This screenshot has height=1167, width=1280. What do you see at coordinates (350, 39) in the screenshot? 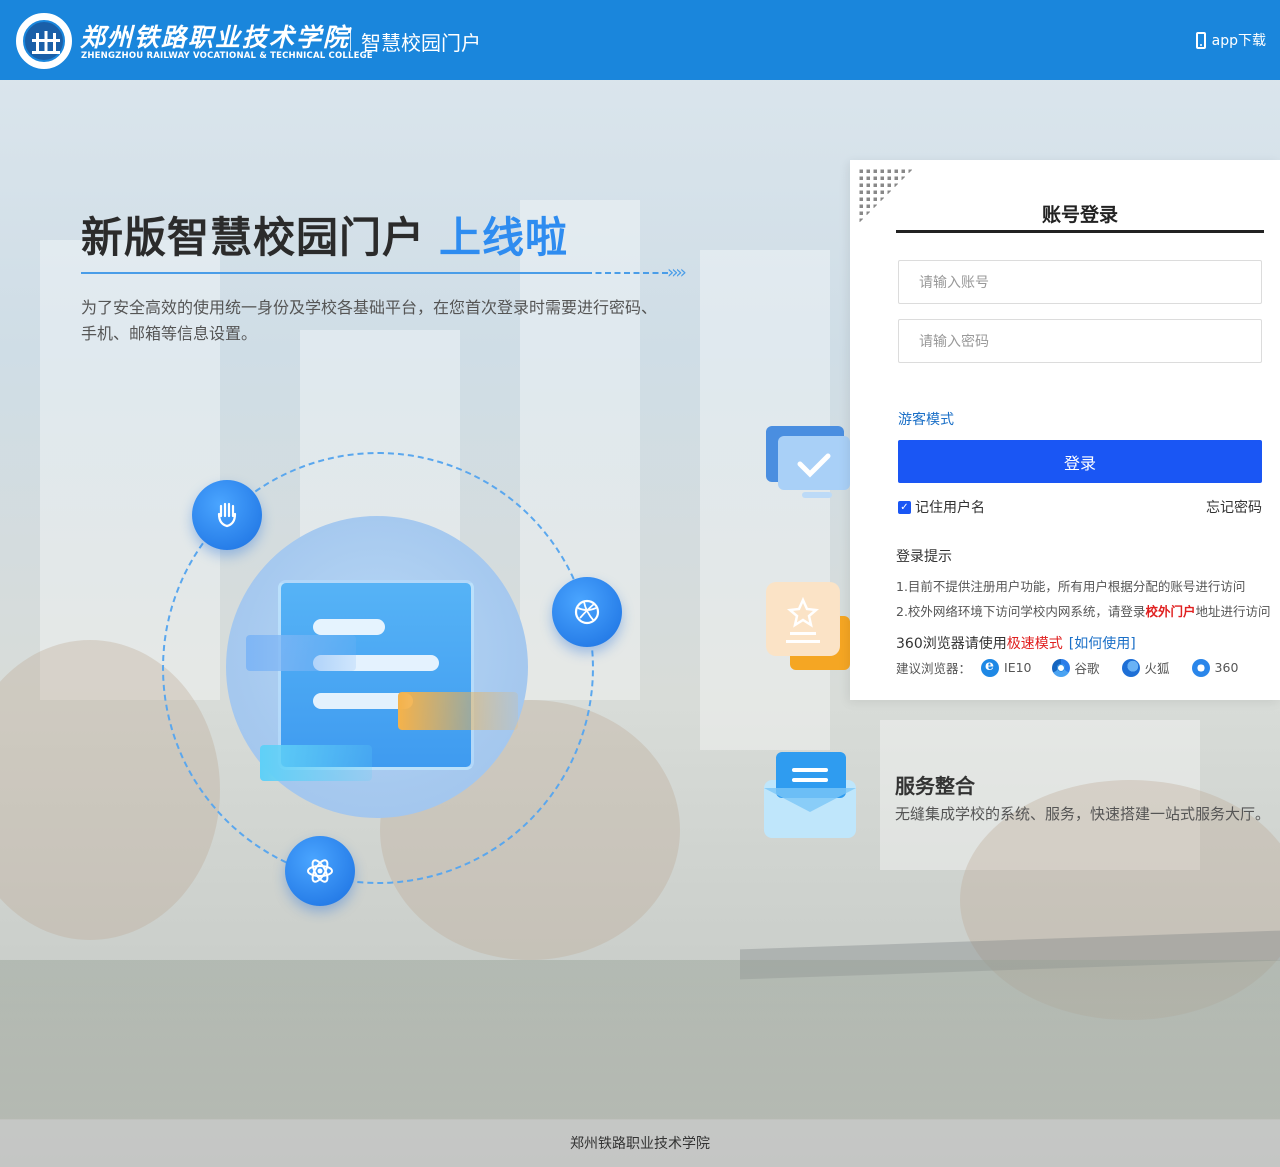
I see `header-divider` at bounding box center [350, 39].